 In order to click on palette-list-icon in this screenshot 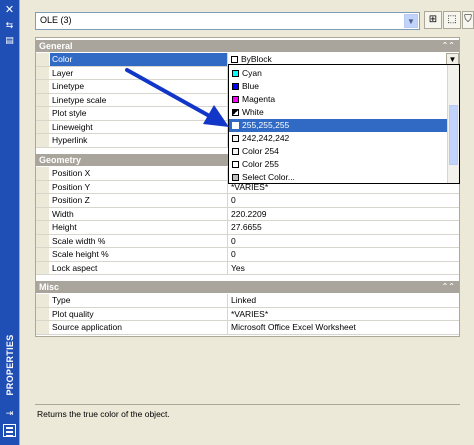, I will do `click(9, 430)`.